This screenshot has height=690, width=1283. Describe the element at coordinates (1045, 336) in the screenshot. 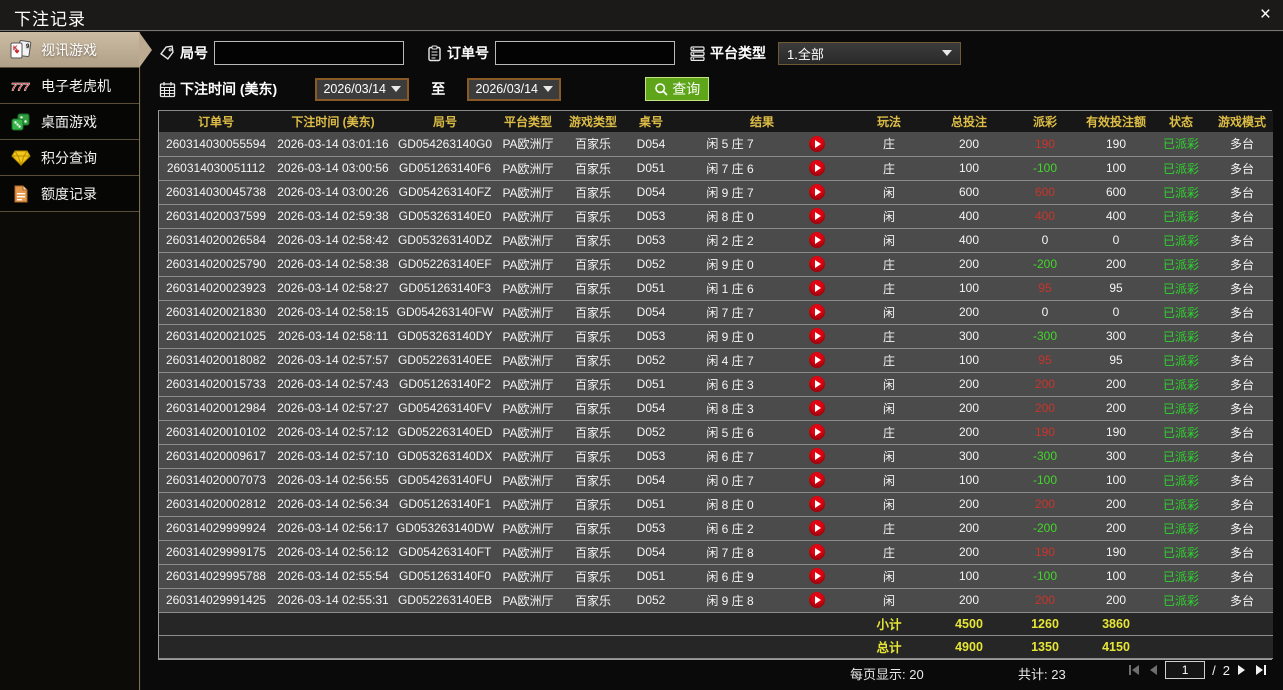

I see `payout-cell: -300` at that location.